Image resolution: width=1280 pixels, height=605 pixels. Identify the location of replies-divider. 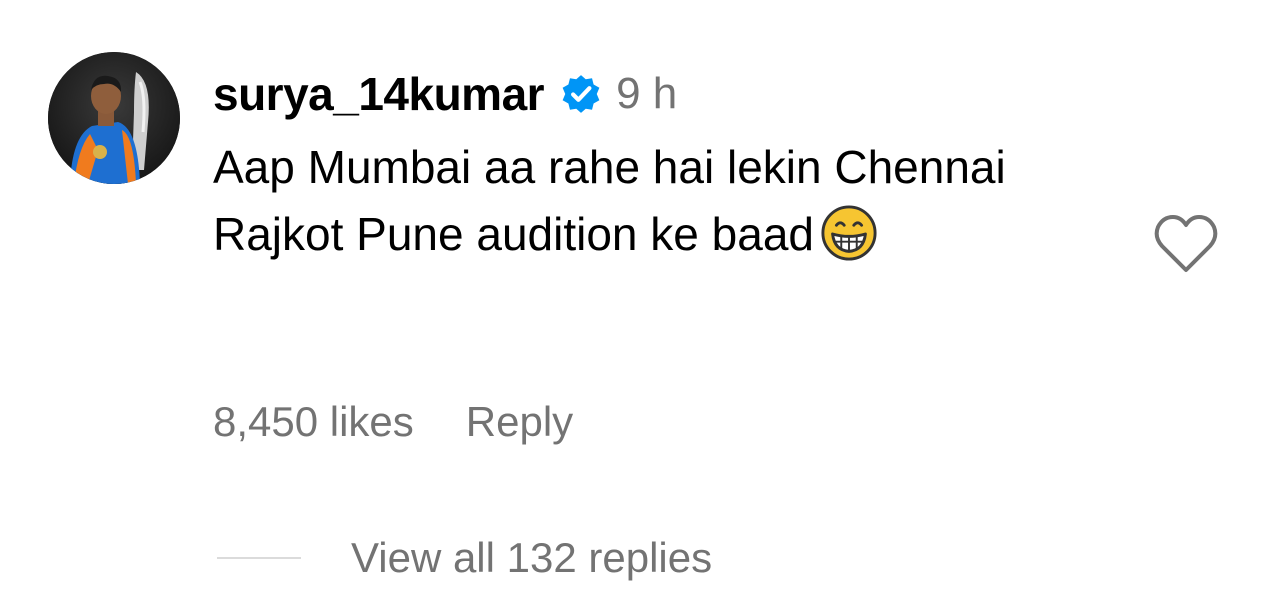
(259, 558).